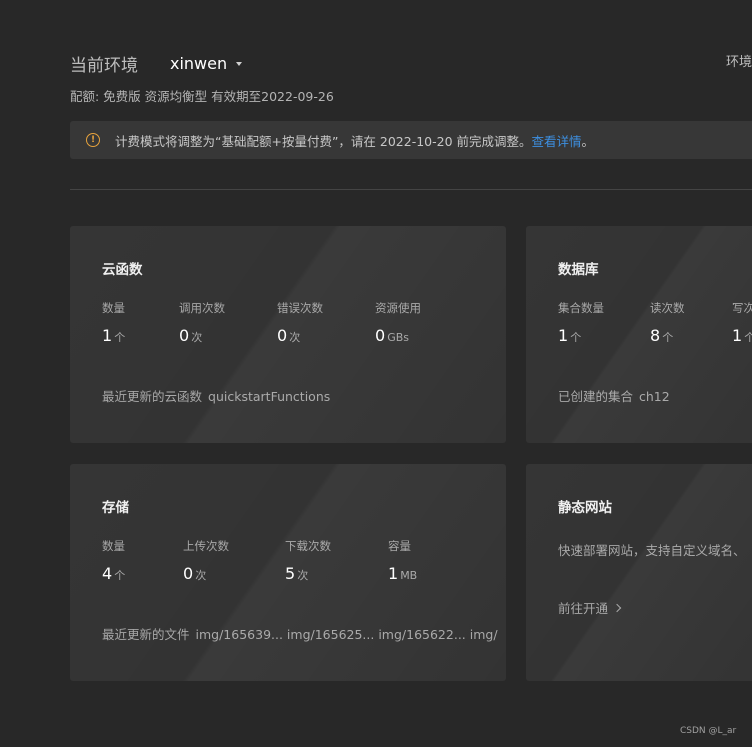 The height and width of the screenshot is (747, 752). I want to click on card-footer: 已创建的集合 ch12, so click(614, 395).